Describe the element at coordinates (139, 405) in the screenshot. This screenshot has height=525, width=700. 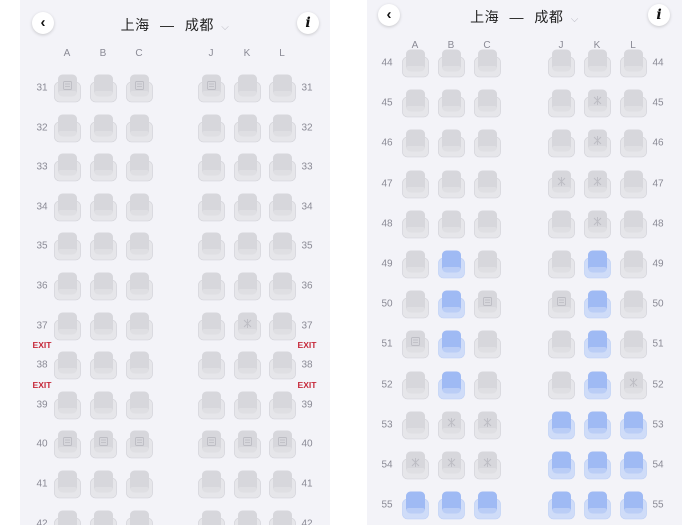
I see `seat-39c-available` at that location.